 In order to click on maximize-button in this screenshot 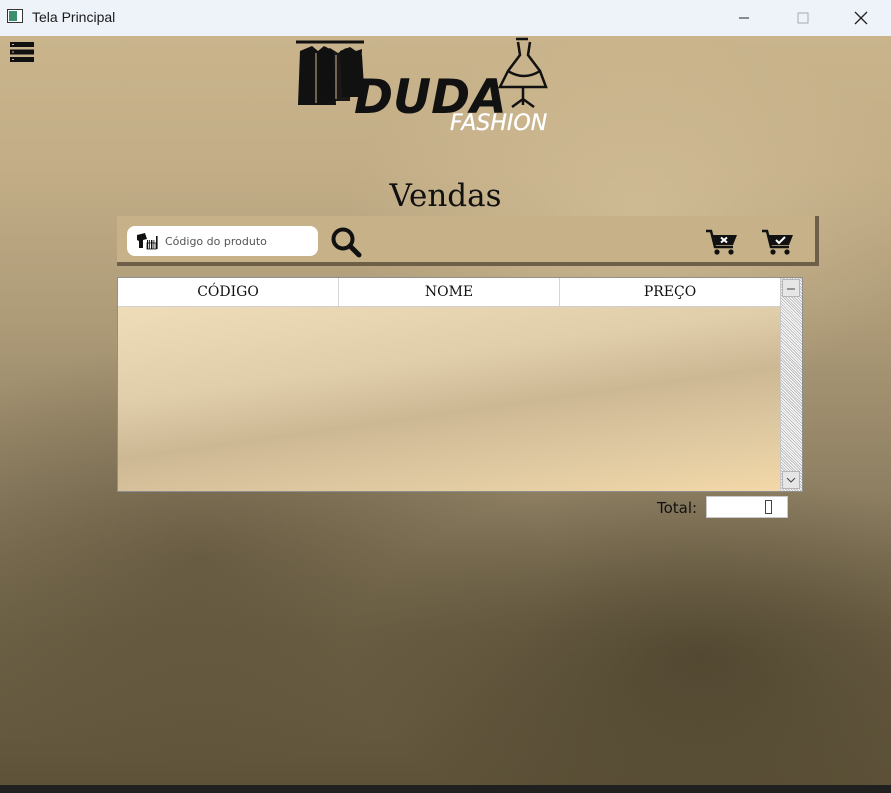, I will do `click(803, 18)`.